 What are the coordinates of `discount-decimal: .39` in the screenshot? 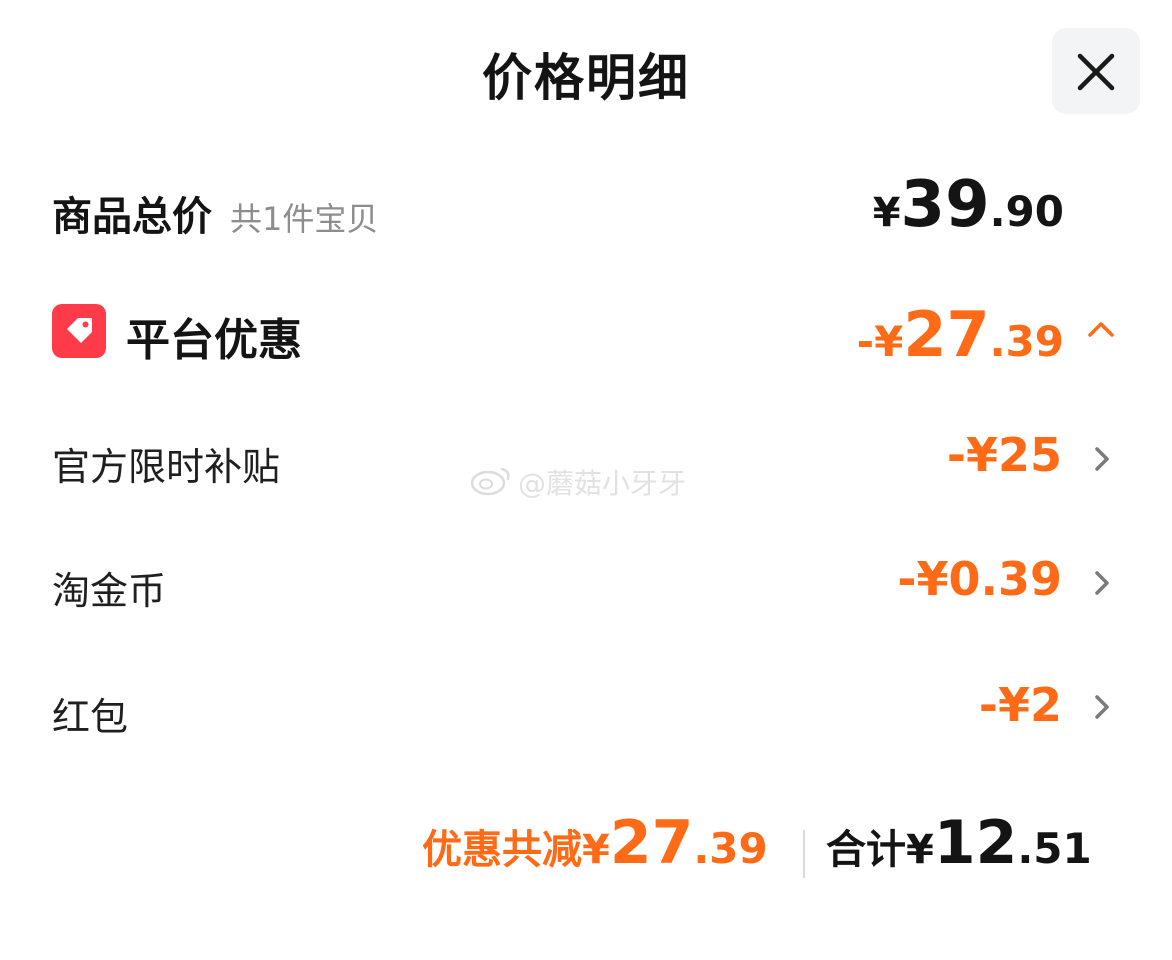 It's located at (1026, 341).